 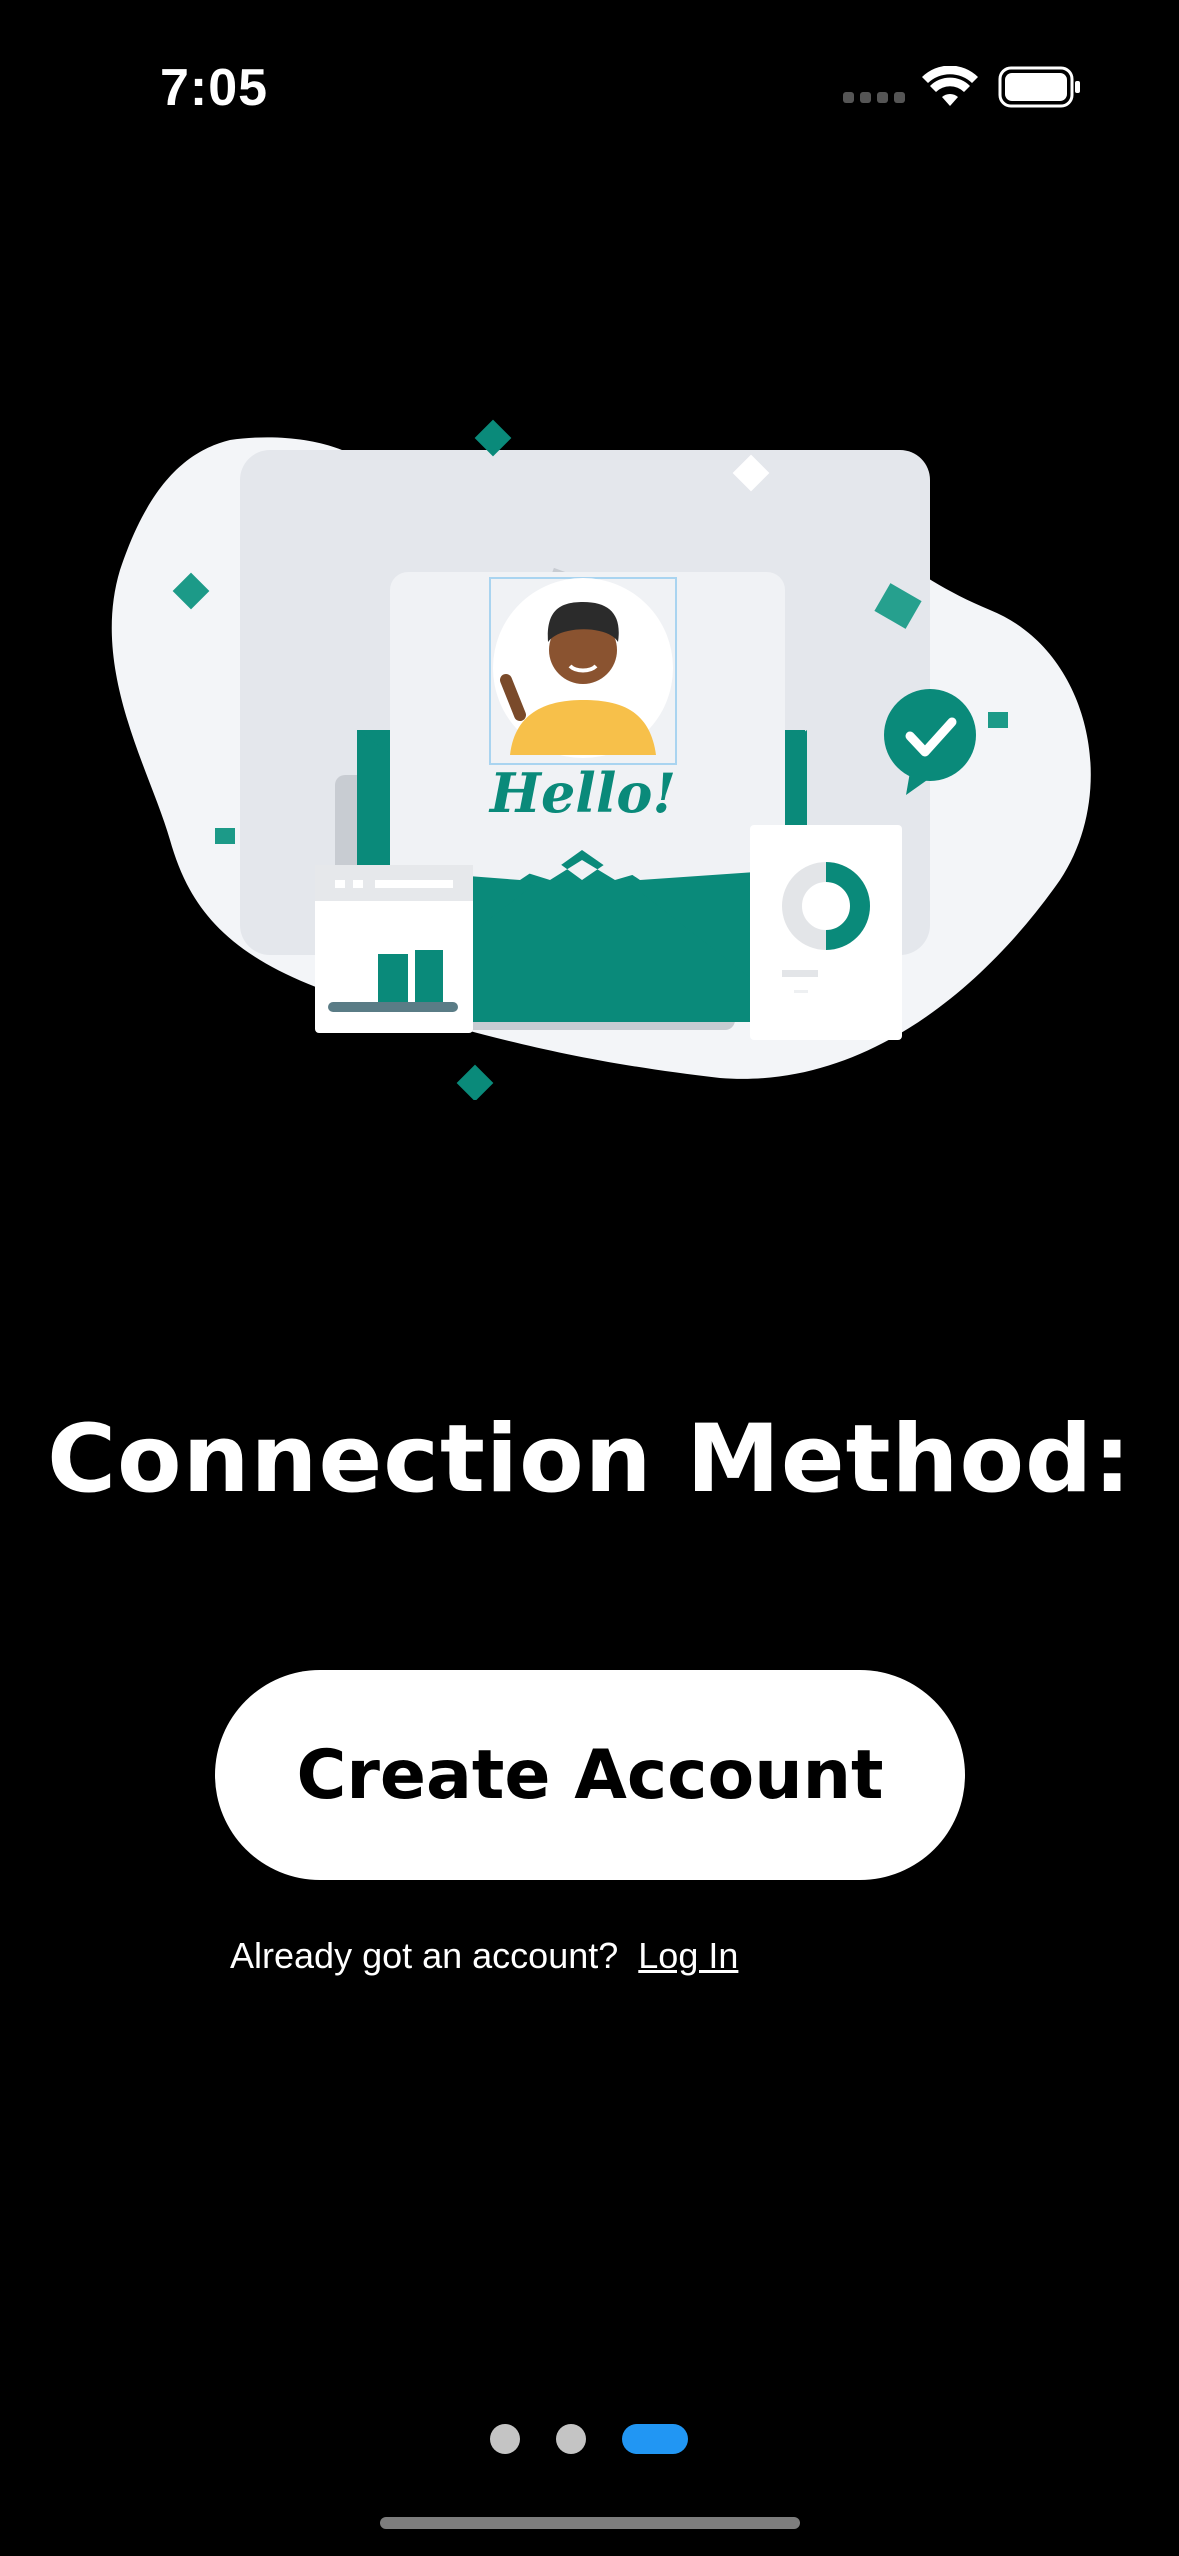 What do you see at coordinates (589, 85) in the screenshot?
I see `status-bar: 7:05` at bounding box center [589, 85].